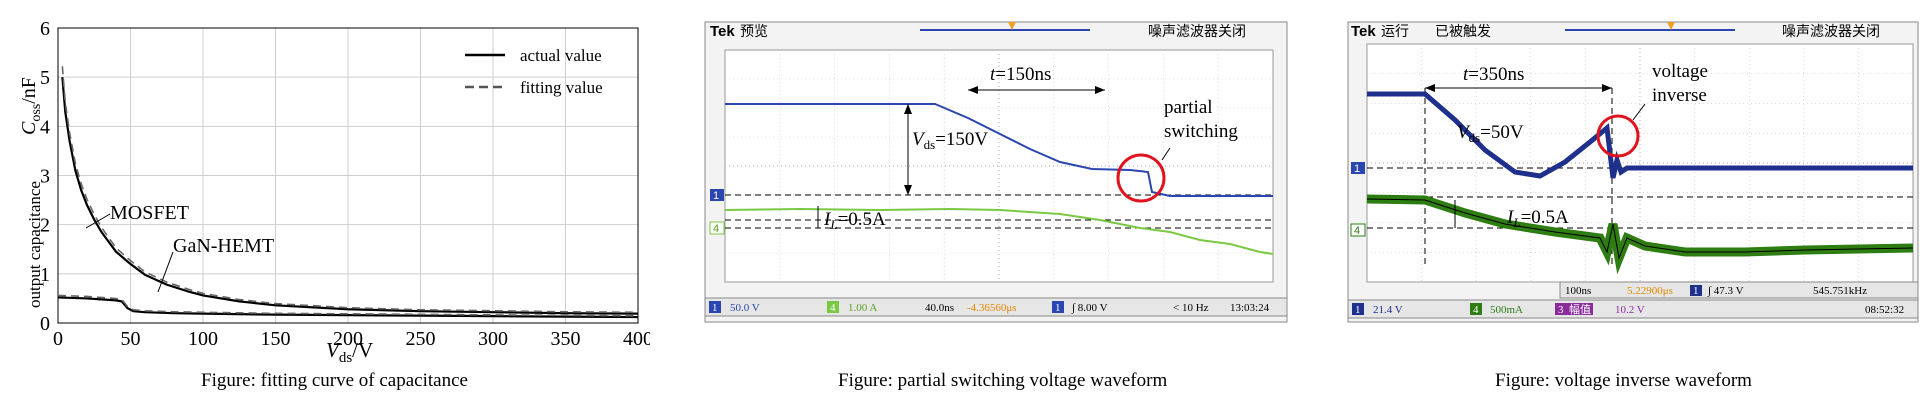 The width and height of the screenshot is (1922, 405). Describe the element at coordinates (1884, 310) in the screenshot. I see `svg-text: 08:52:32` at that location.